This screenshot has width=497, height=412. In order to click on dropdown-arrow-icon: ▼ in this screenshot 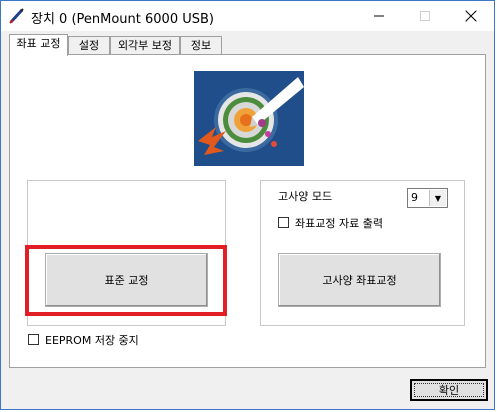, I will do `click(437, 198)`.